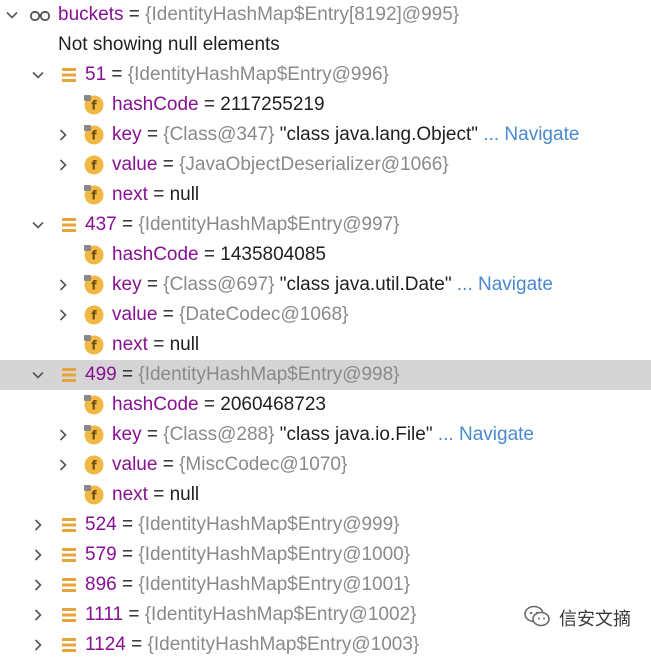 The width and height of the screenshot is (651, 660). I want to click on tree-node-entry: 437 = {IdentityHashMap$Entry@997}, so click(325, 225).